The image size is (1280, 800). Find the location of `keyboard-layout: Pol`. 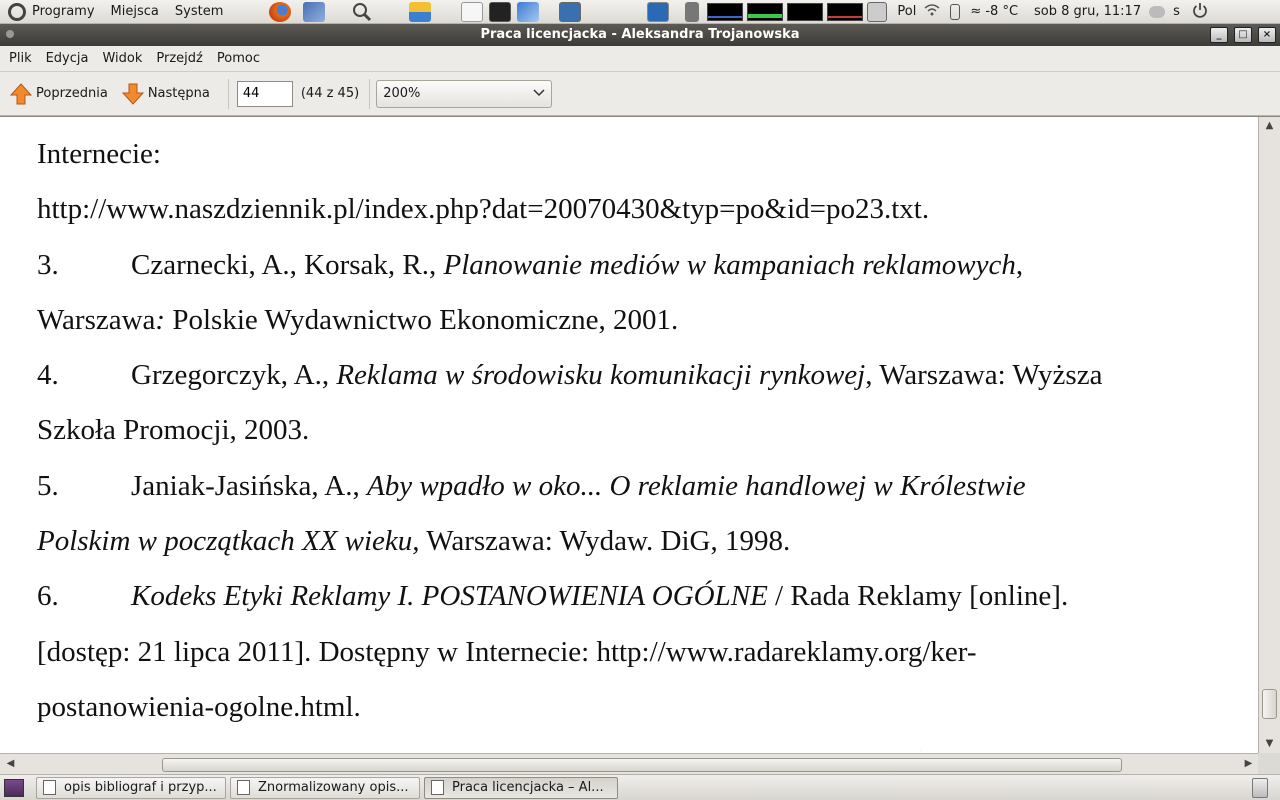

keyboard-layout: Pol is located at coordinates (906, 11).